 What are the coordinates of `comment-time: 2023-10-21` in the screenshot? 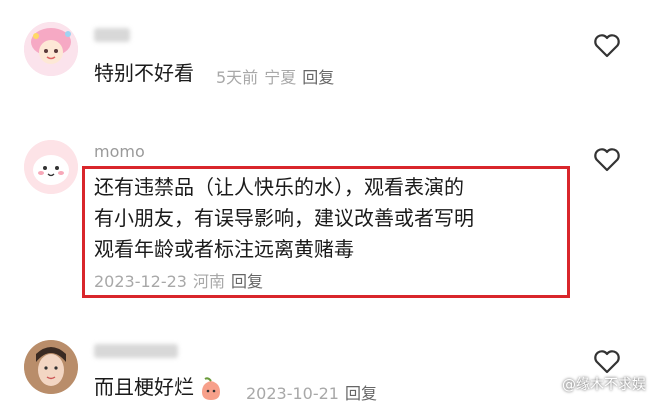 It's located at (292, 393).